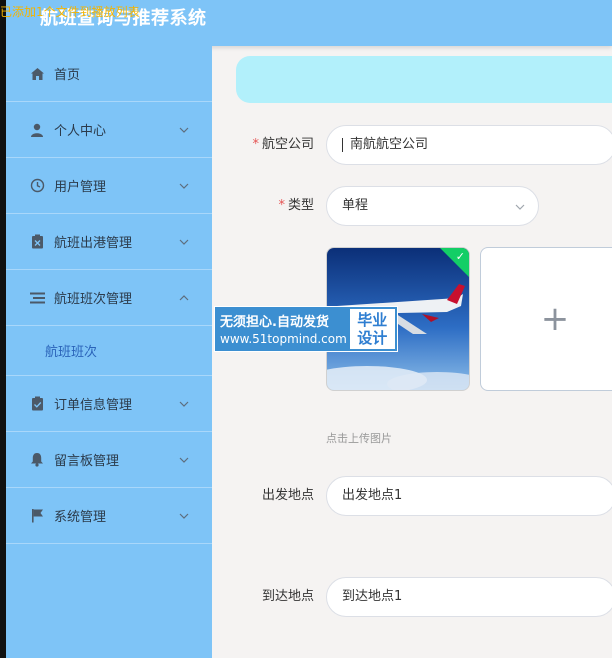  Describe the element at coordinates (359, 438) in the screenshot. I see `upload-hint: 点击上传图片` at that location.